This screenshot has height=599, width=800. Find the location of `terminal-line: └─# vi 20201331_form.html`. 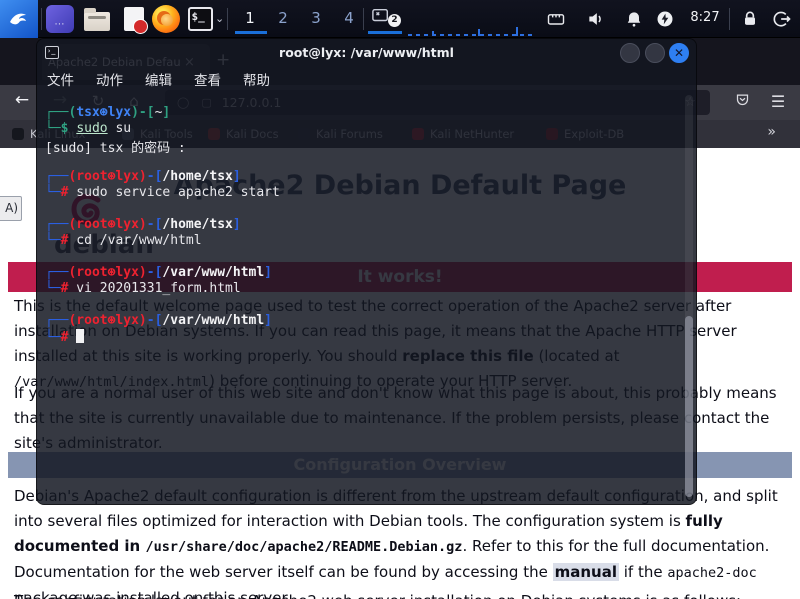

terminal-line: └─# vi 20201331_form.html is located at coordinates (143, 288).